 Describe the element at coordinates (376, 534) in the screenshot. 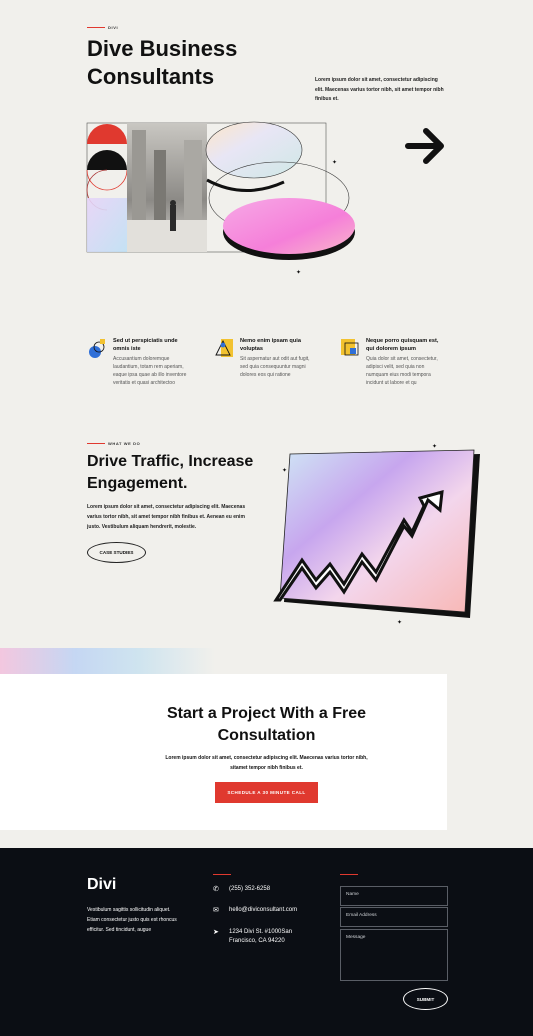

I see `growth-chart-illustration: ✦ ✦ ✦` at that location.